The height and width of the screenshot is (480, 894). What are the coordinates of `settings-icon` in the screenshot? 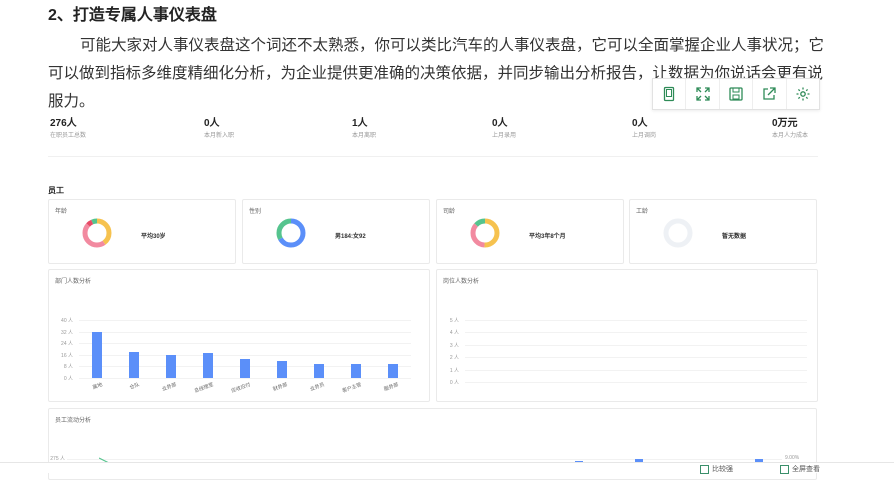 It's located at (803, 94).